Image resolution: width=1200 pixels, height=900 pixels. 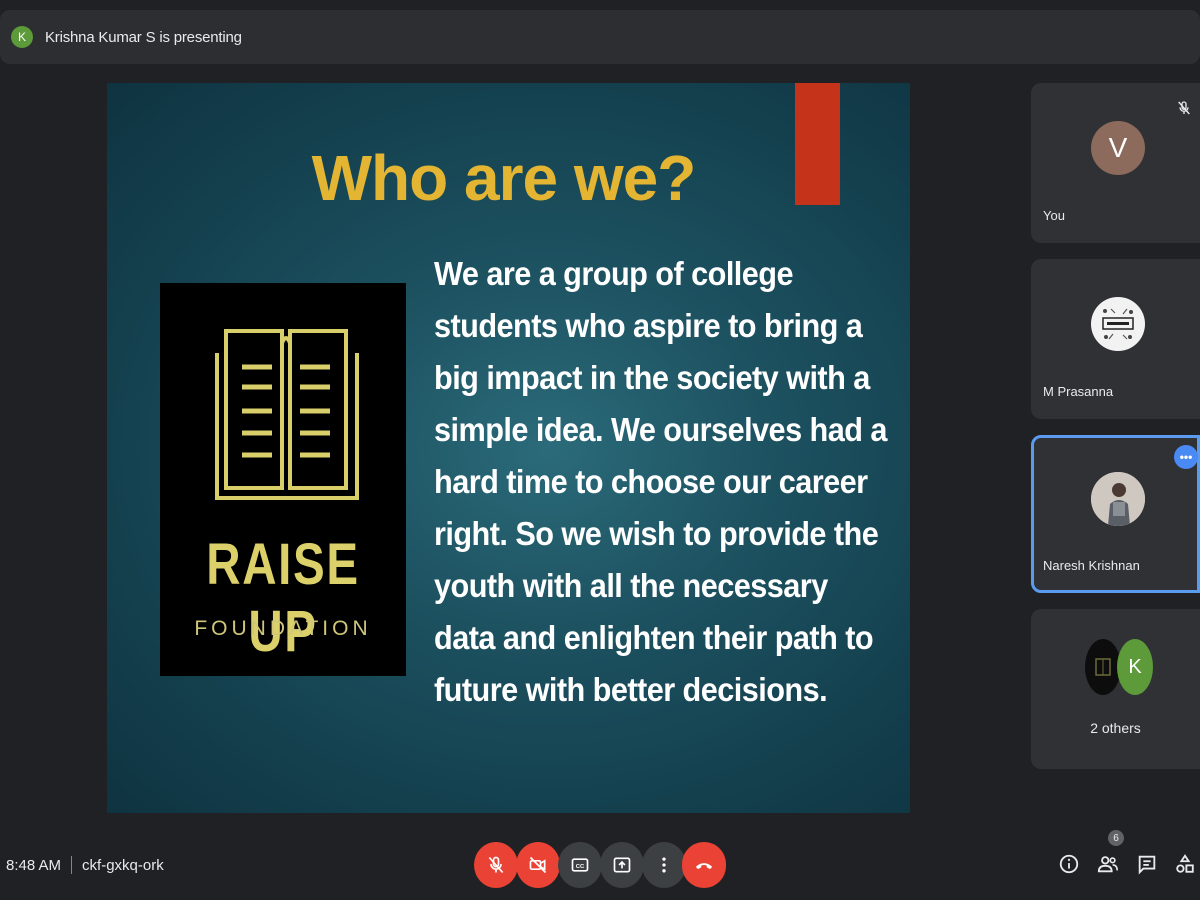 What do you see at coordinates (1118, 499) in the screenshot?
I see `photo-avatar` at bounding box center [1118, 499].